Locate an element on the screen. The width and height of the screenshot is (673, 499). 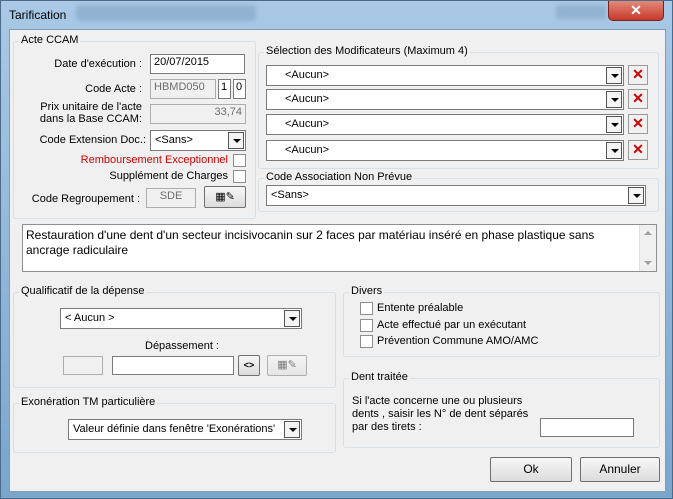
depassement-code is located at coordinates (83, 365).